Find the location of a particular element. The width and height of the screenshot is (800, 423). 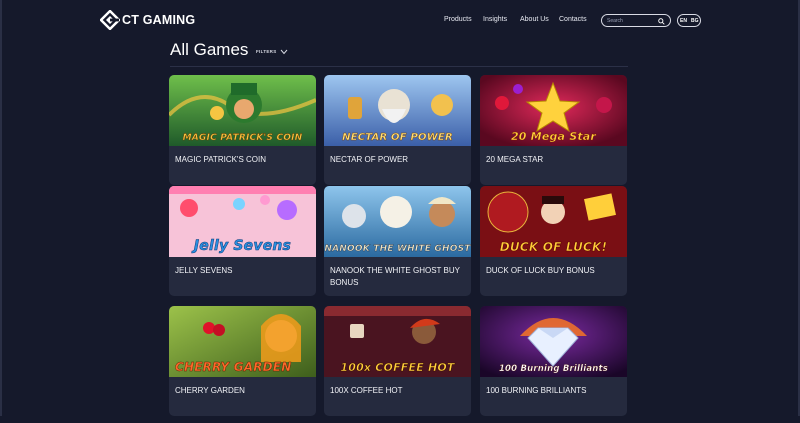

game-card: CHERRY GARDEN CHERRY GARDEN is located at coordinates (242, 361).